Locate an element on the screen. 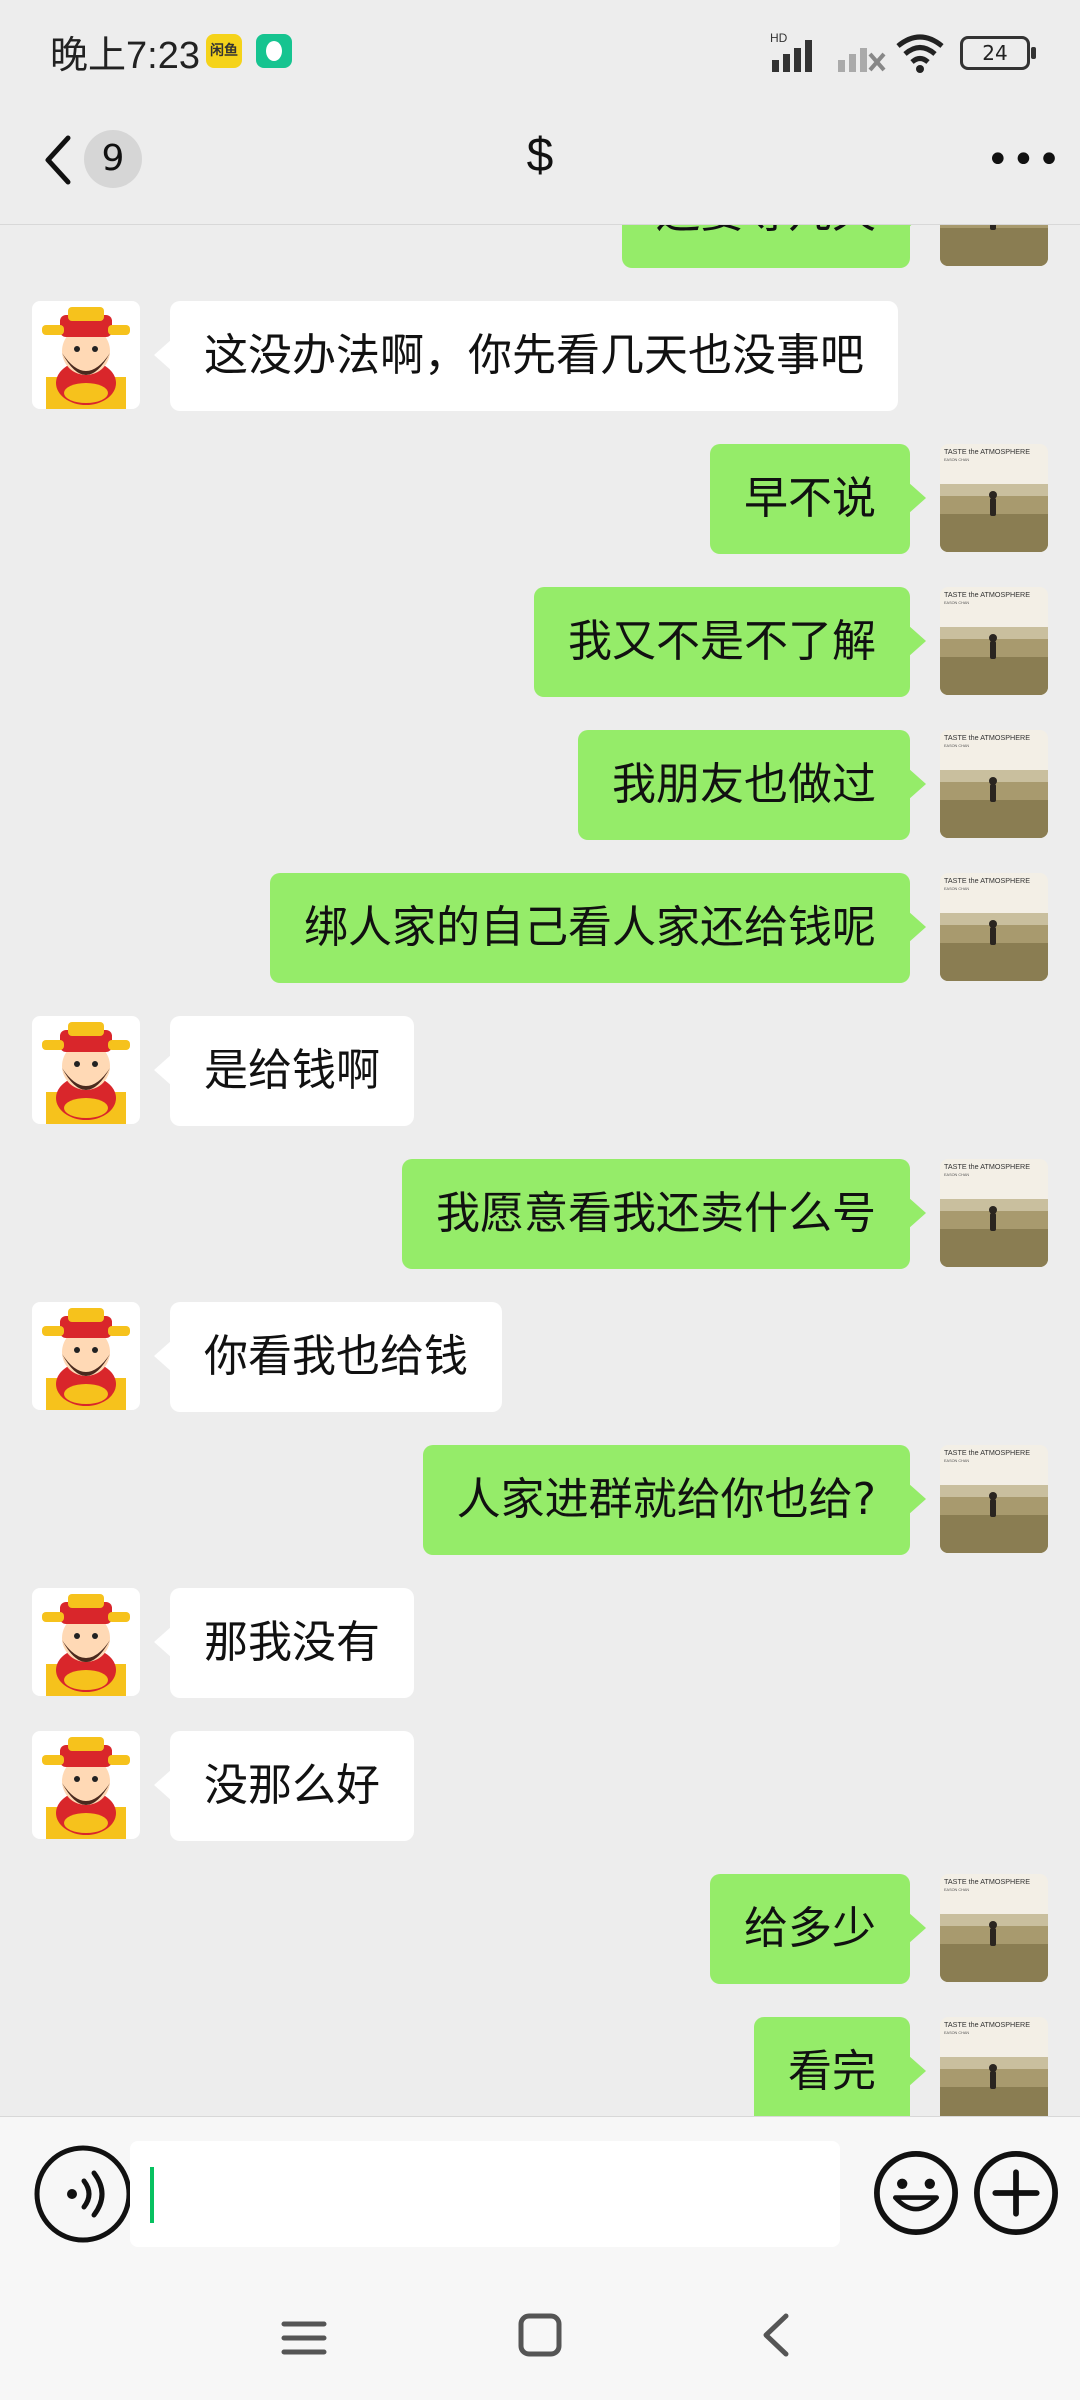  system-back-icon is located at coordinates (777, 2335).